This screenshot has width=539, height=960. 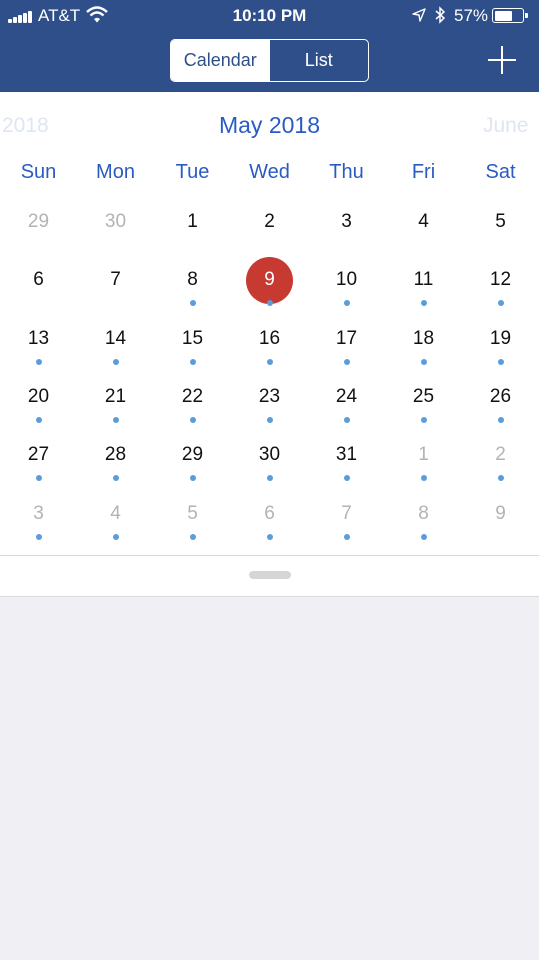 I want to click on plus-icon, so click(x=502, y=60).